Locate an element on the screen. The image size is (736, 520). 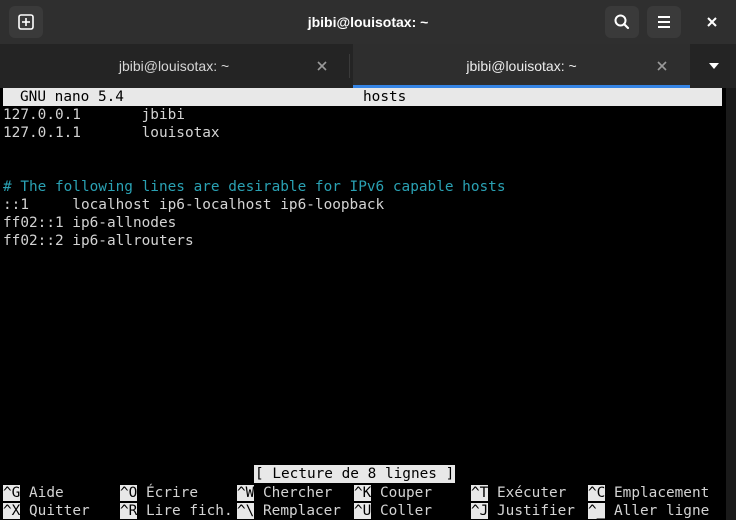
shortcut-execute: ^T Exécuter is located at coordinates (518, 493).